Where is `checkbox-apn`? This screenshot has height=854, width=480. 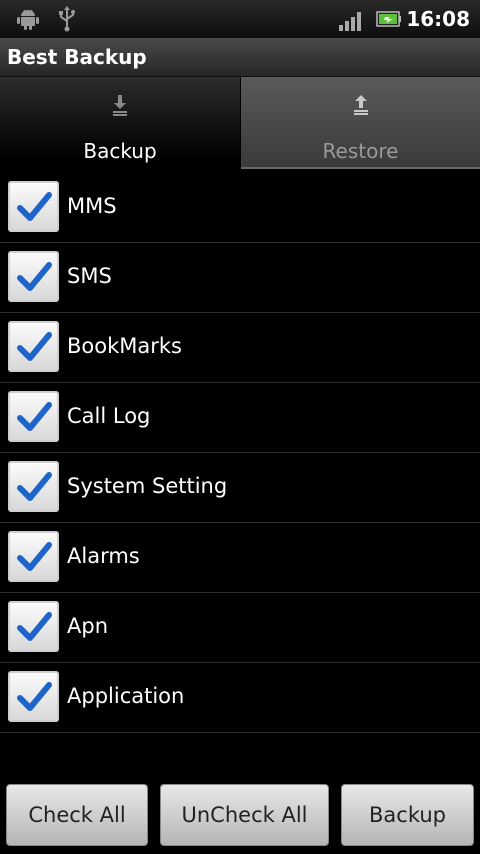
checkbox-apn is located at coordinates (33, 626).